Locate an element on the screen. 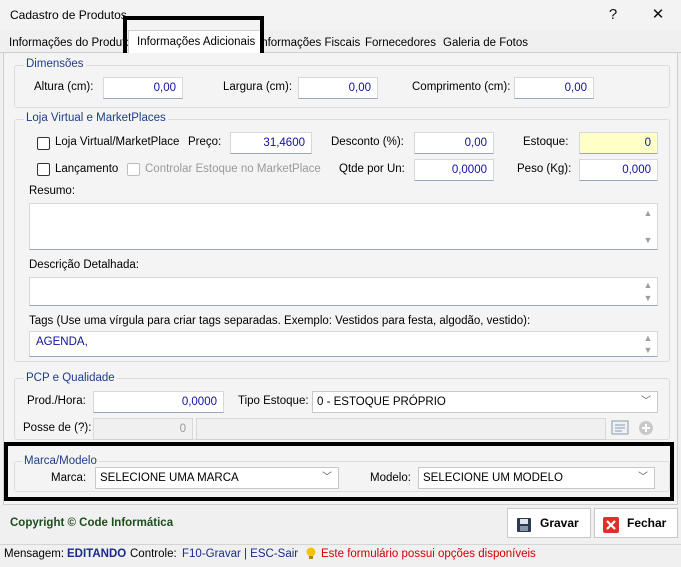 This screenshot has width=681, height=567. lancamento-checkbox is located at coordinates (43, 169).